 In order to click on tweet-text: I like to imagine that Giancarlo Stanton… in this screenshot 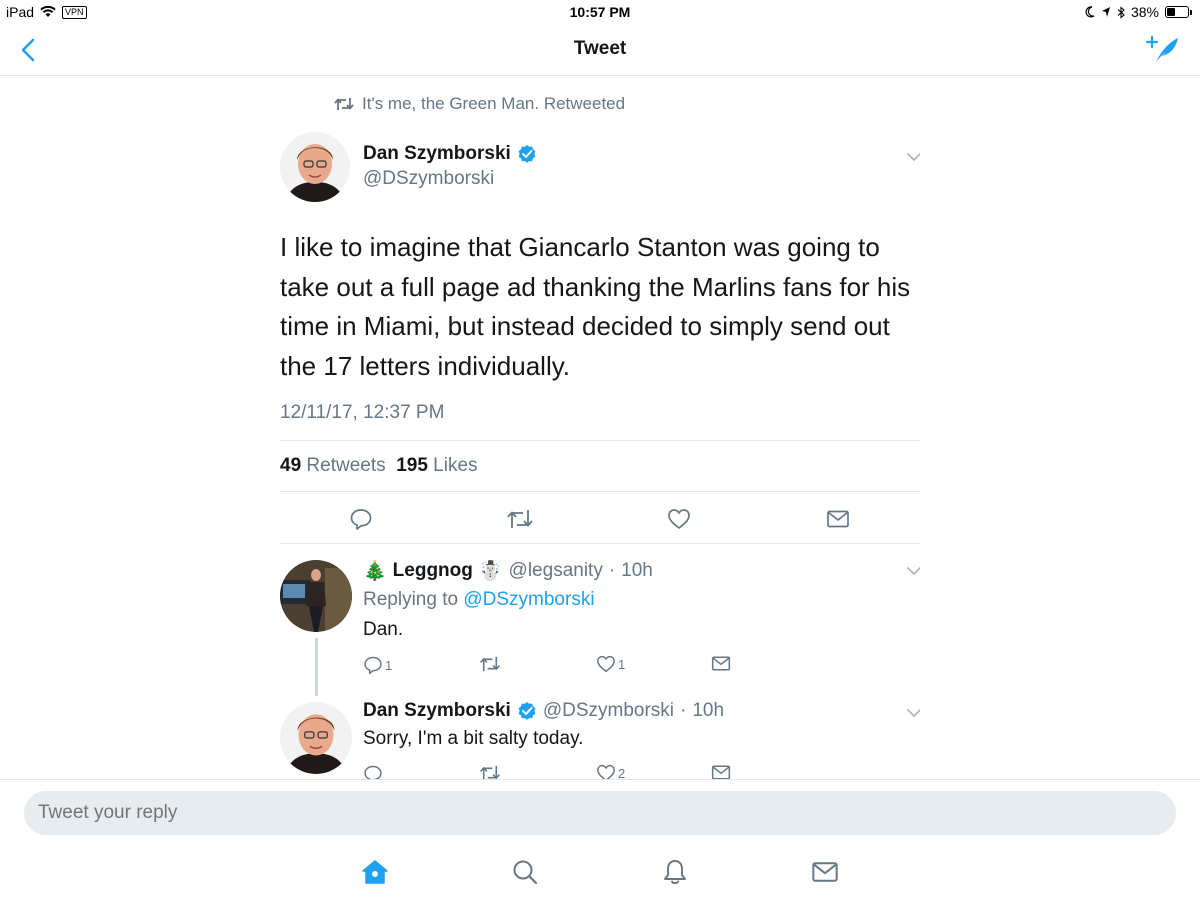, I will do `click(600, 307)`.